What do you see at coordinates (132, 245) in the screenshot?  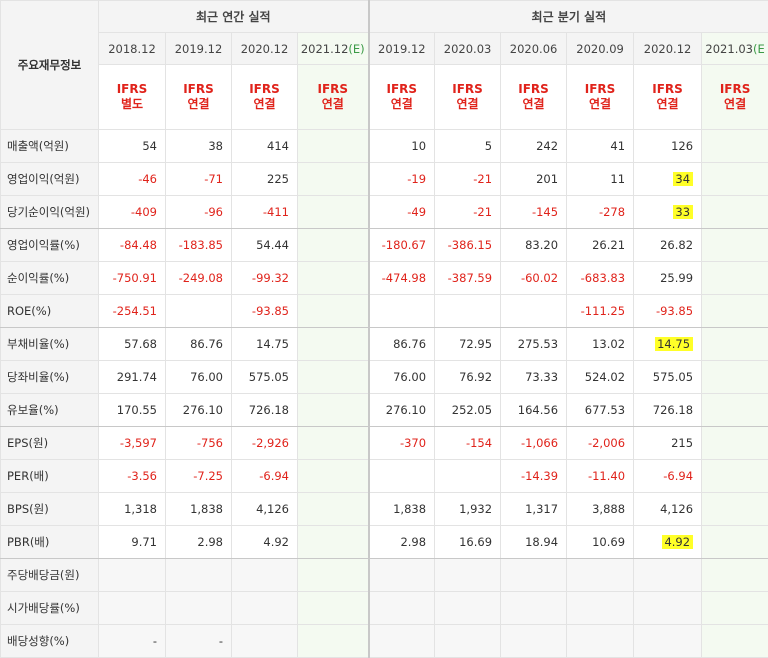 I see `annual-value-cell: -84.48` at bounding box center [132, 245].